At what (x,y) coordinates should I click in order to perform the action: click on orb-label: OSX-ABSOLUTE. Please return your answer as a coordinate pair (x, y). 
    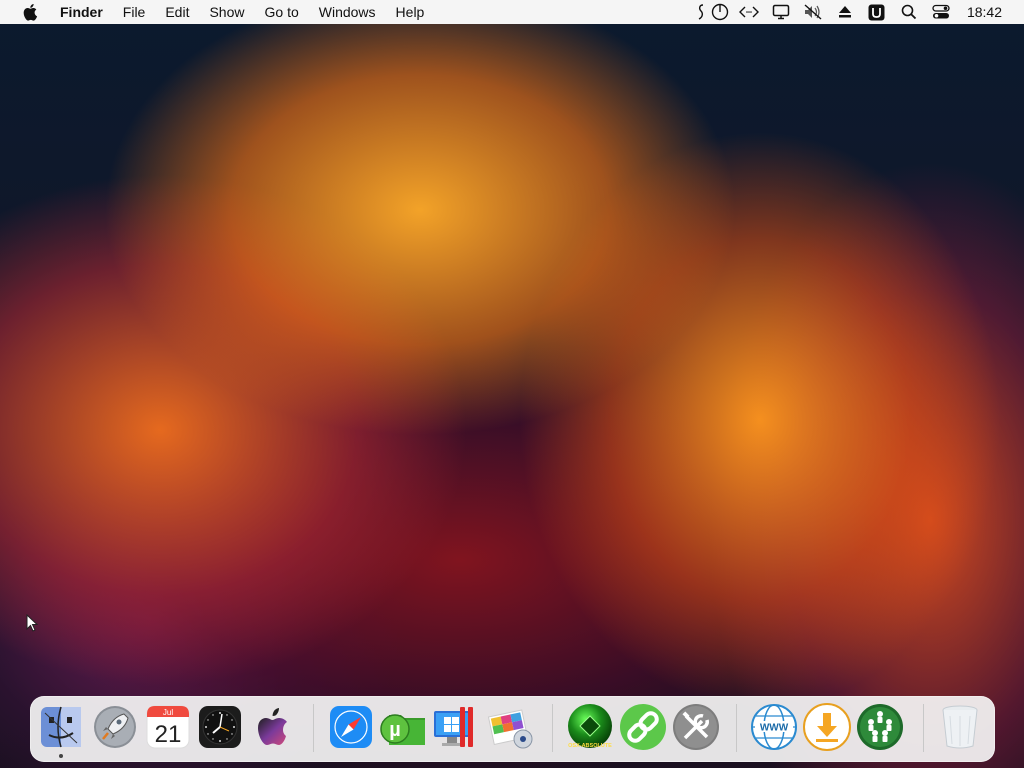
    Looking at the image, I should click on (590, 746).